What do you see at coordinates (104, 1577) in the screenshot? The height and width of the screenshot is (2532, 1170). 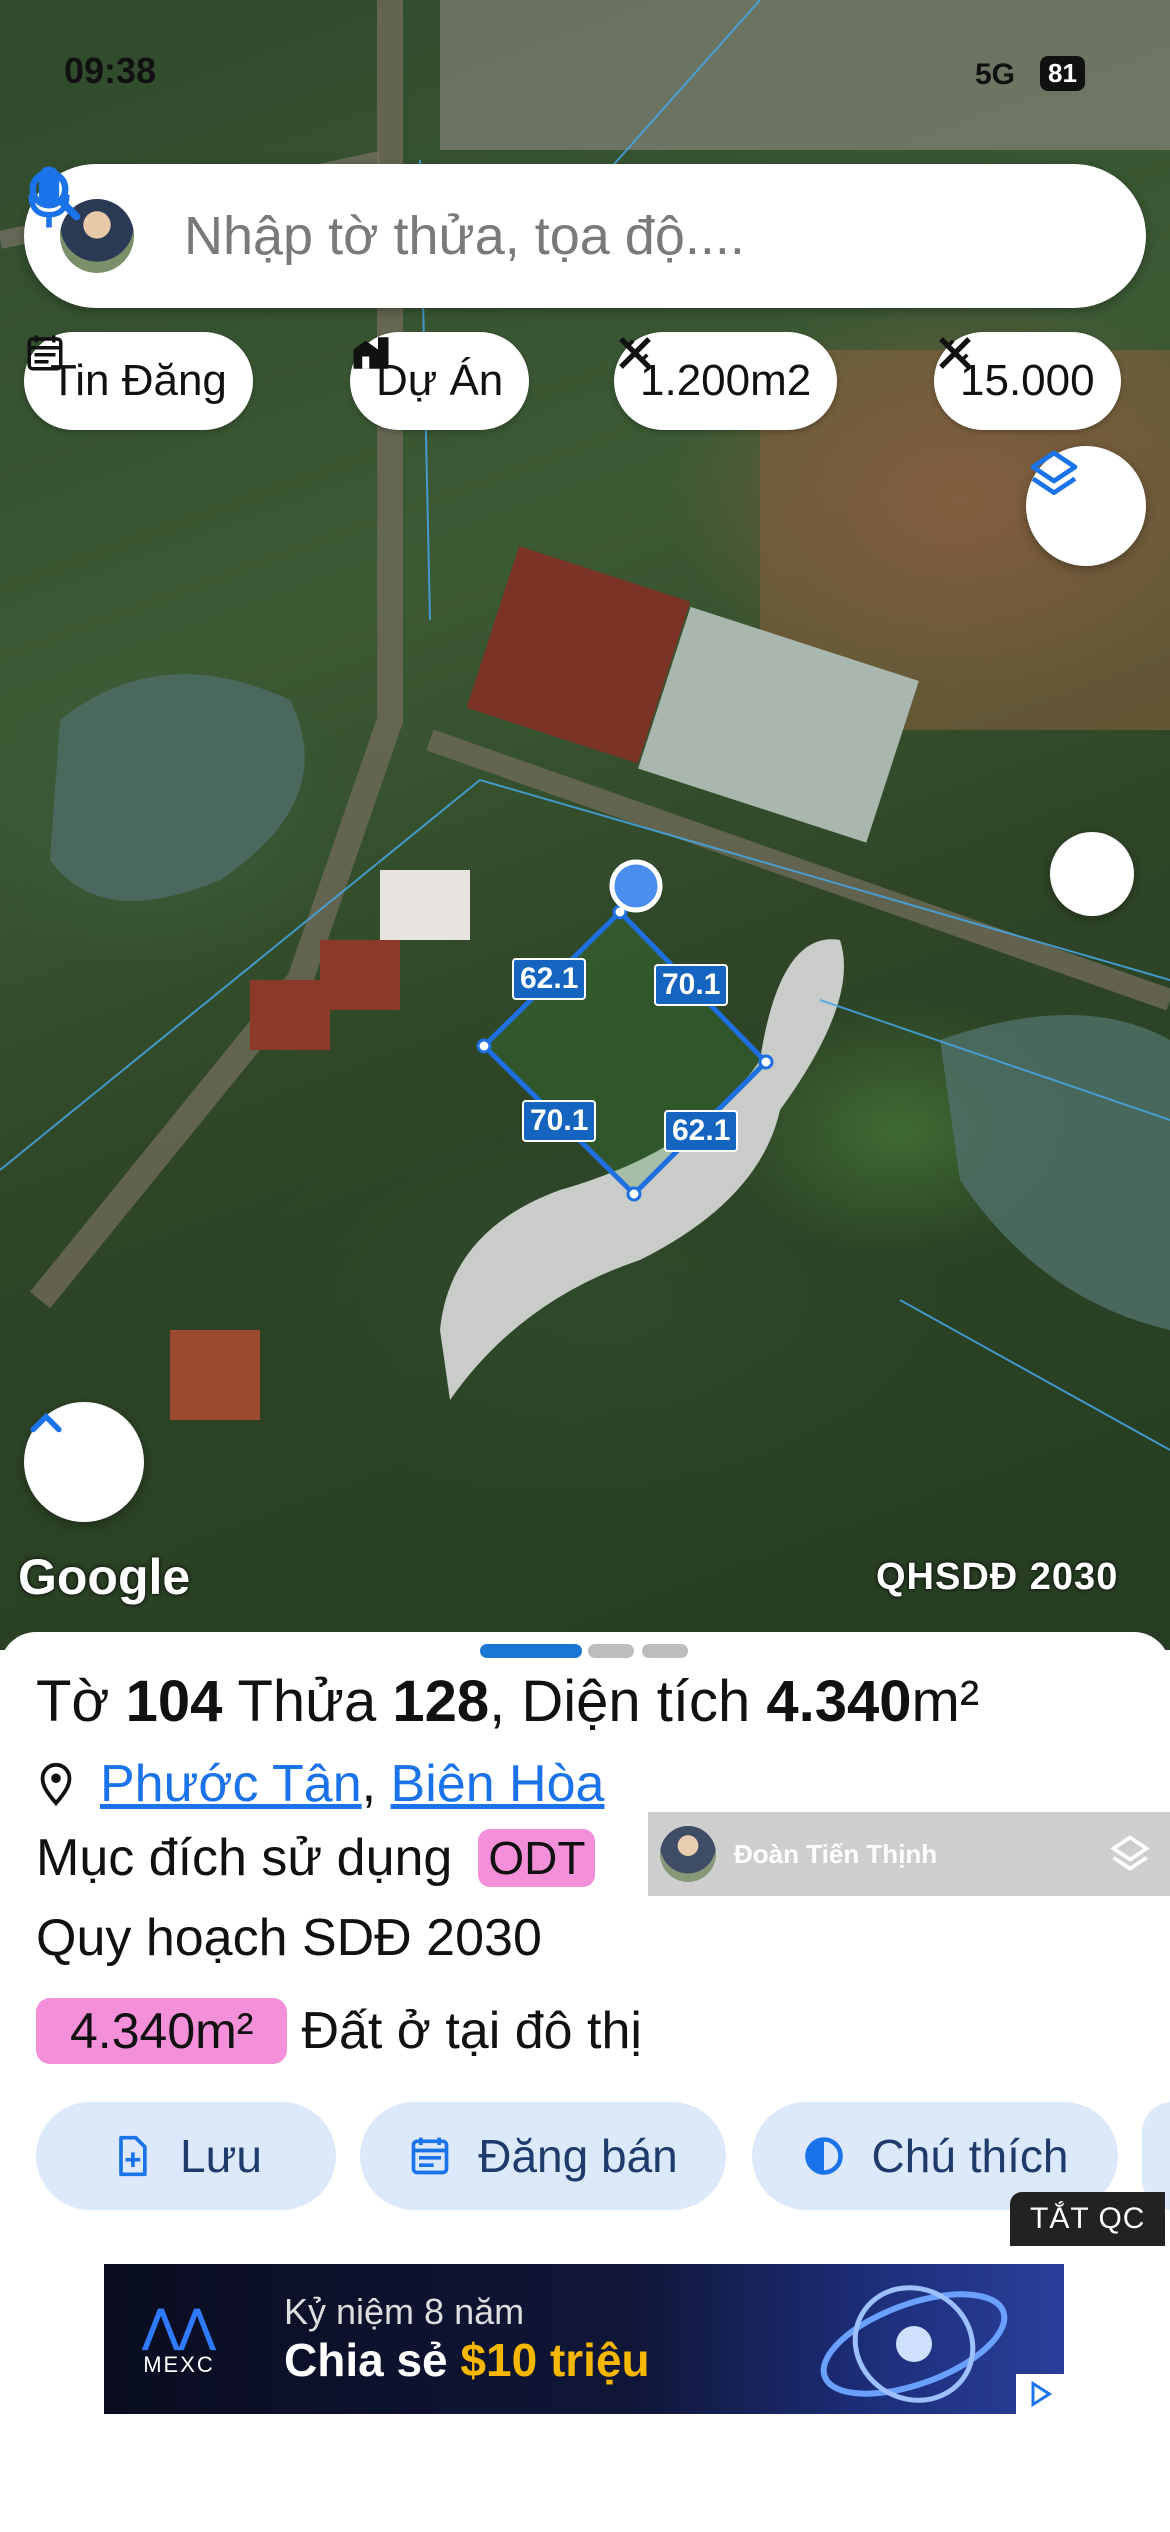 I see `google-logo: Google` at bounding box center [104, 1577].